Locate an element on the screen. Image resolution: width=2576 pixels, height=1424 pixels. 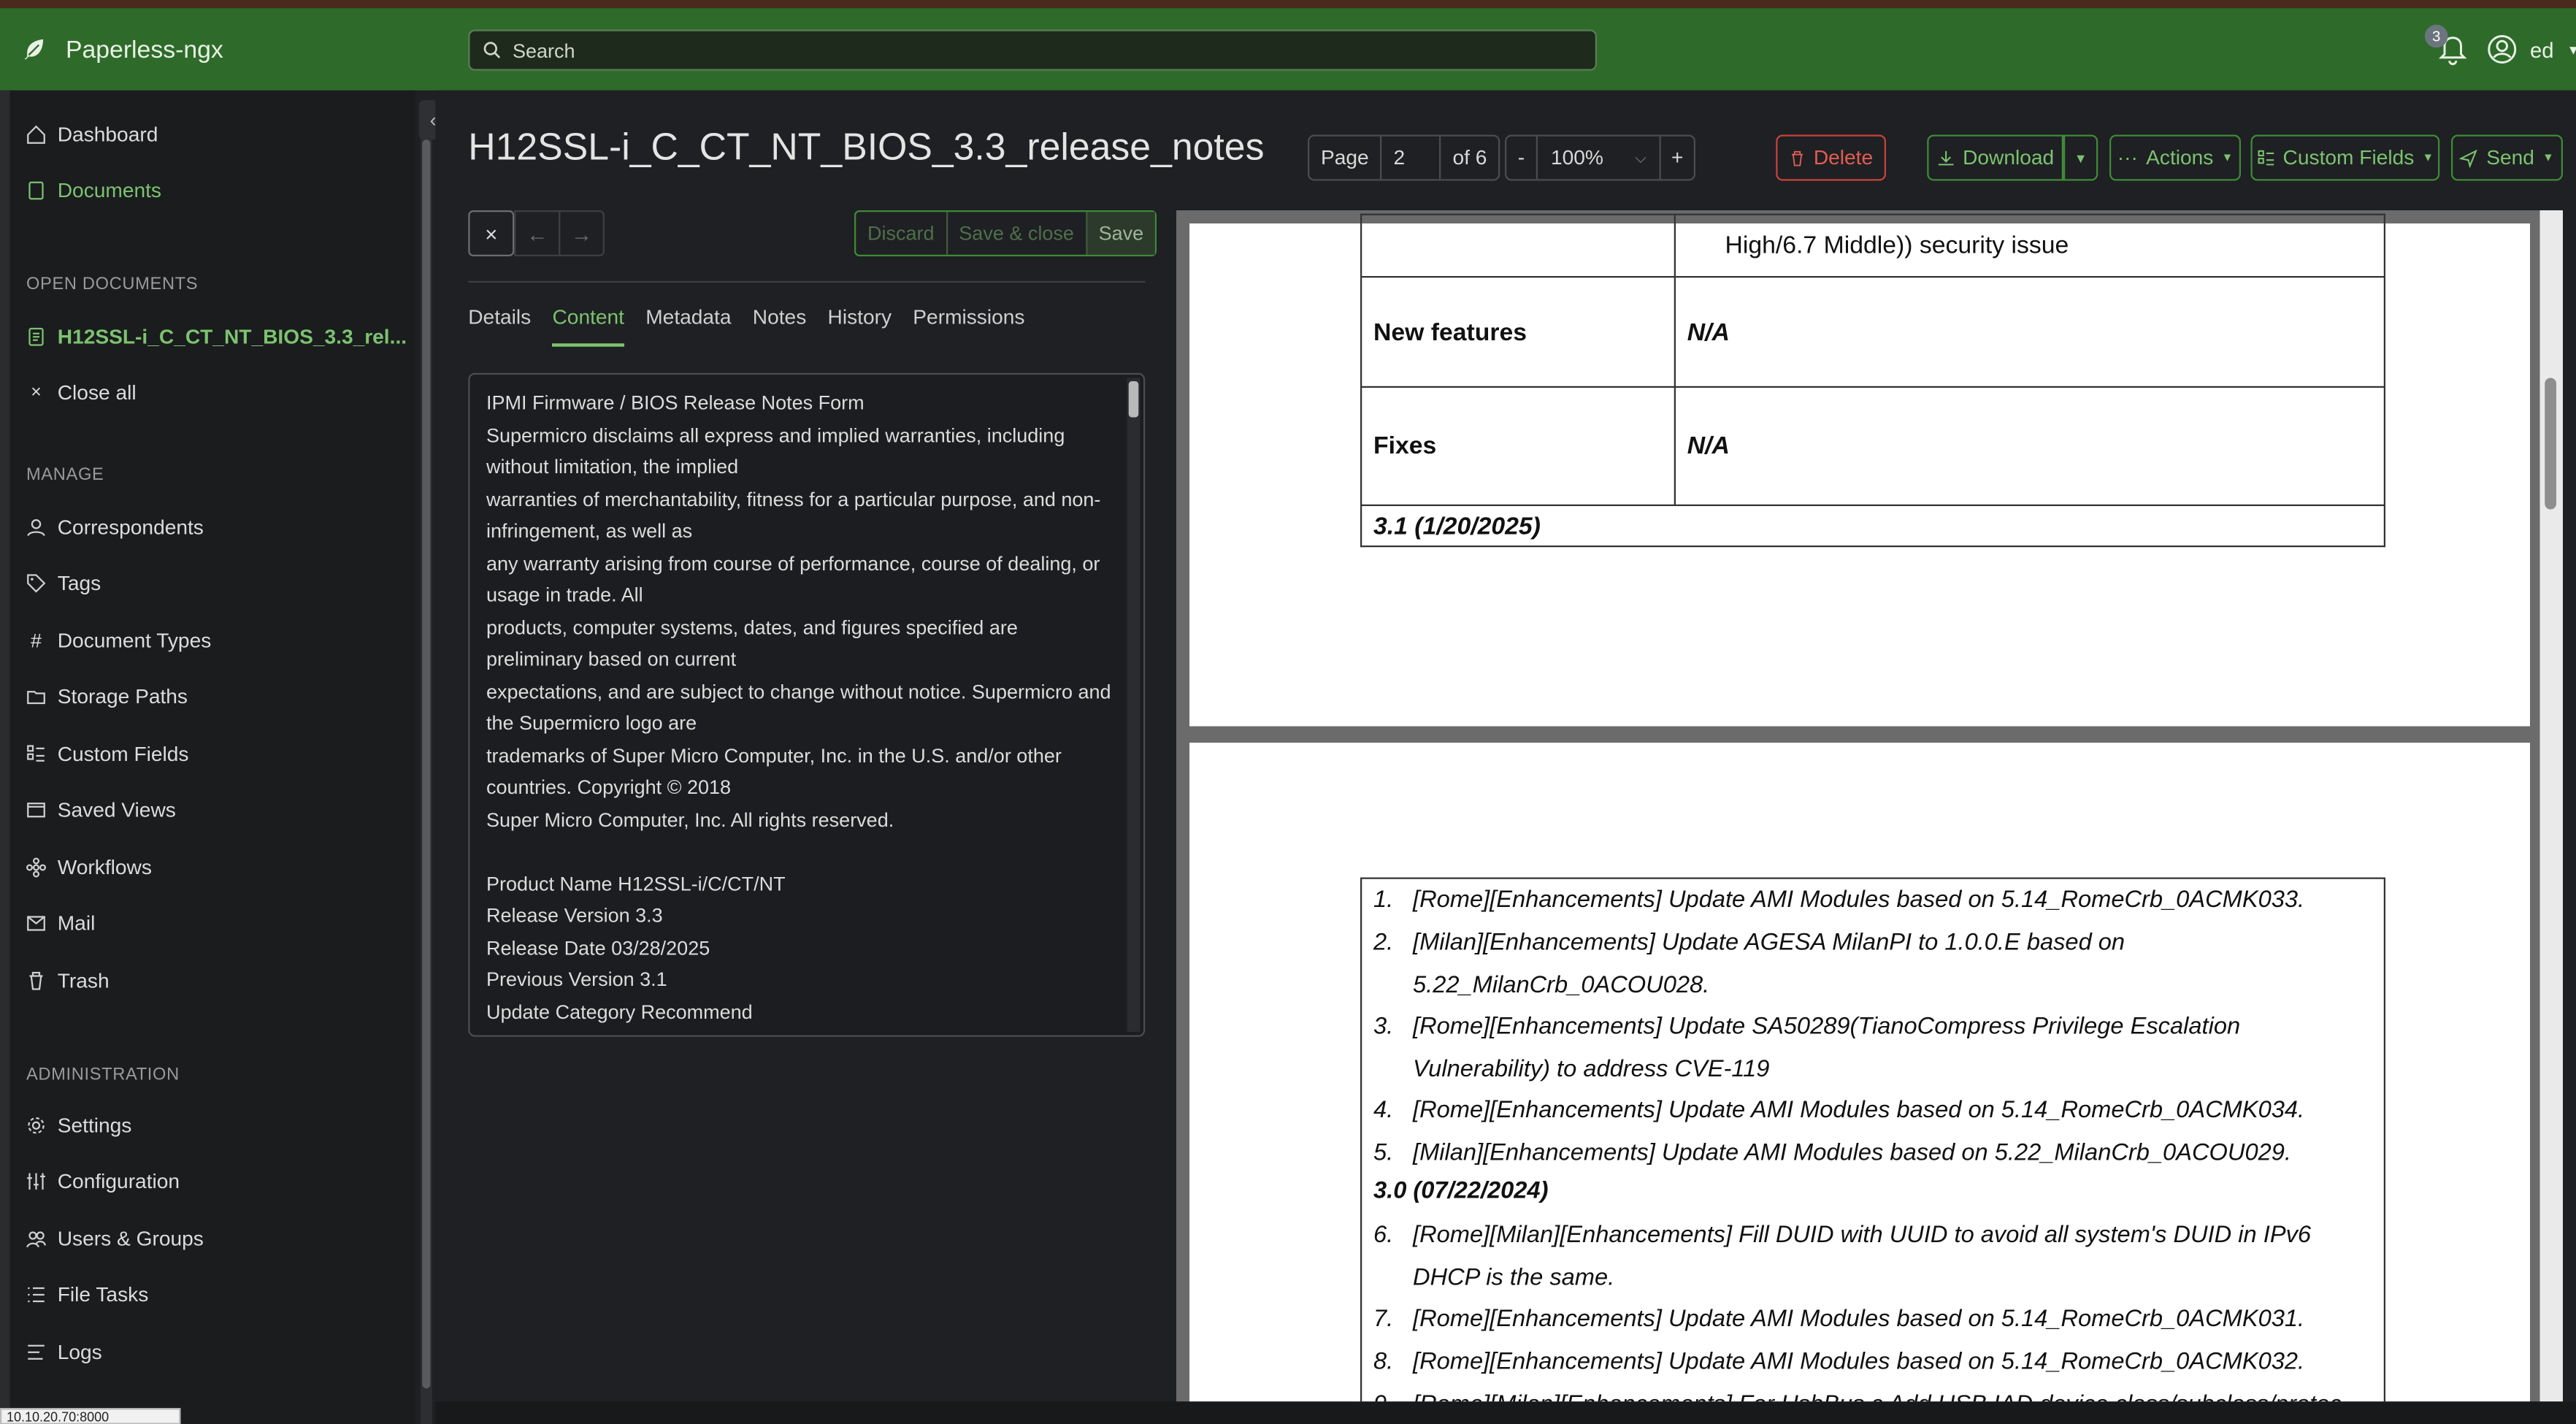
brand: Paperless-ngx is located at coordinates (123, 50).